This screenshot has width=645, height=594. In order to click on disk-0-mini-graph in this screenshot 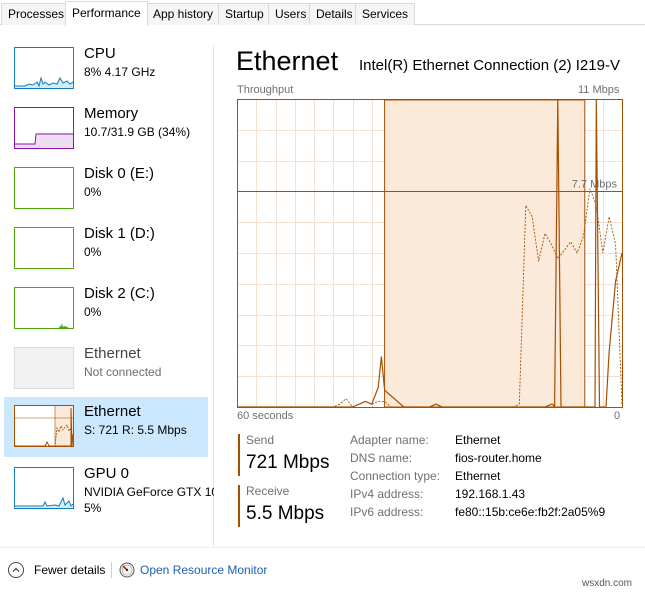, I will do `click(44, 188)`.